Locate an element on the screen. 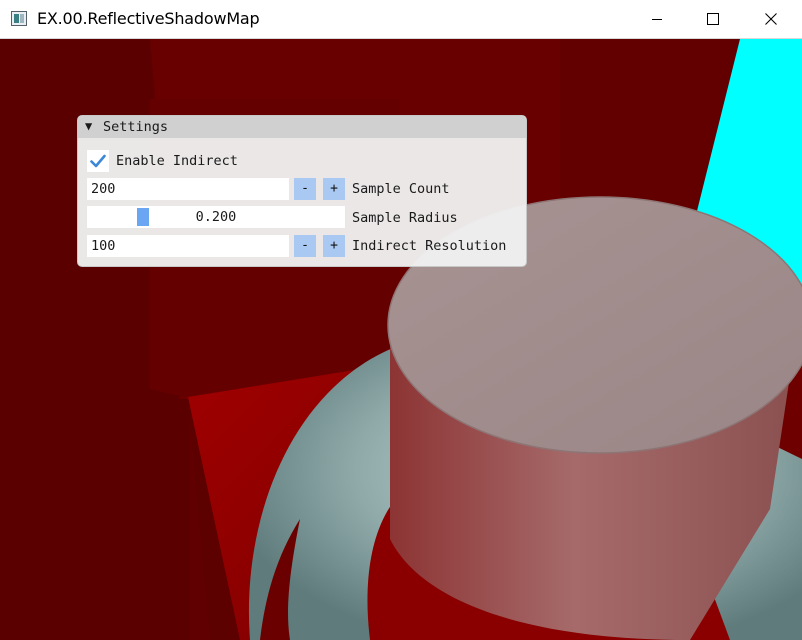 This screenshot has width=802, height=640. indirect-resolution-increment-button: + is located at coordinates (334, 246).